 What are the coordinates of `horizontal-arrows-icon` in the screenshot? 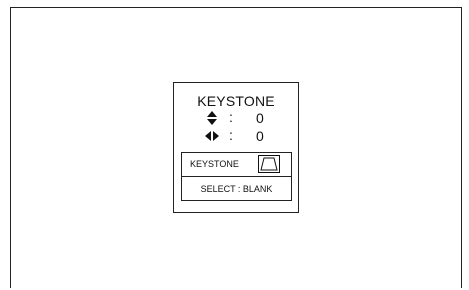 It's located at (212, 136).